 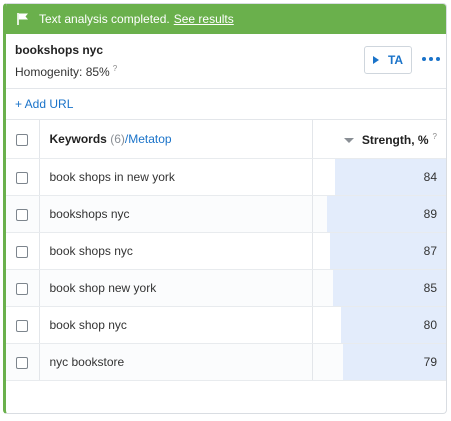 What do you see at coordinates (430, 251) in the screenshot?
I see `strength-value: 87` at bounding box center [430, 251].